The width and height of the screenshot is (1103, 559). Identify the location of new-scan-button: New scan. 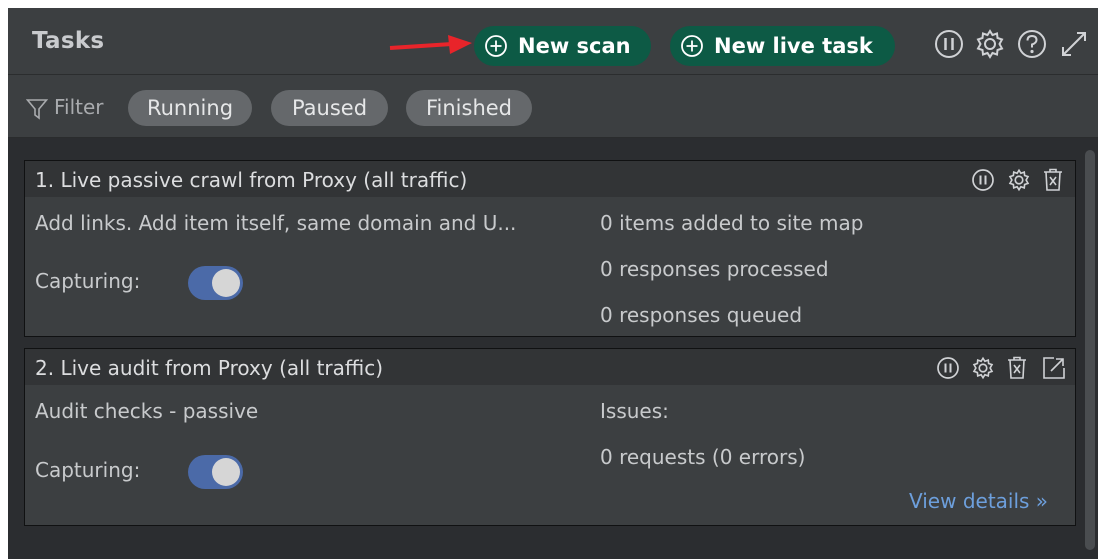
(562, 46).